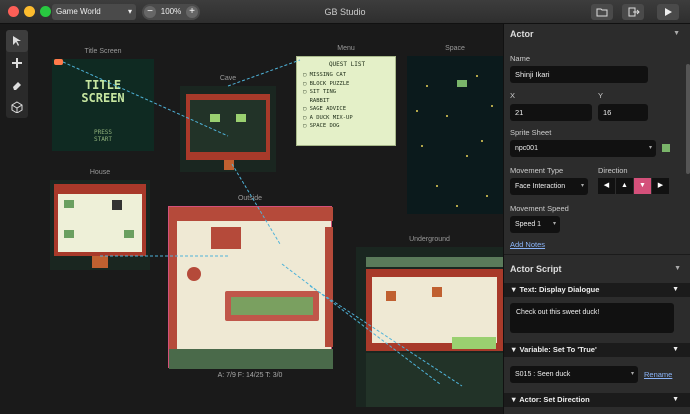  What do you see at coordinates (583, 148) in the screenshot?
I see `sprite-sheet-select: npc001 ▾` at bounding box center [583, 148].